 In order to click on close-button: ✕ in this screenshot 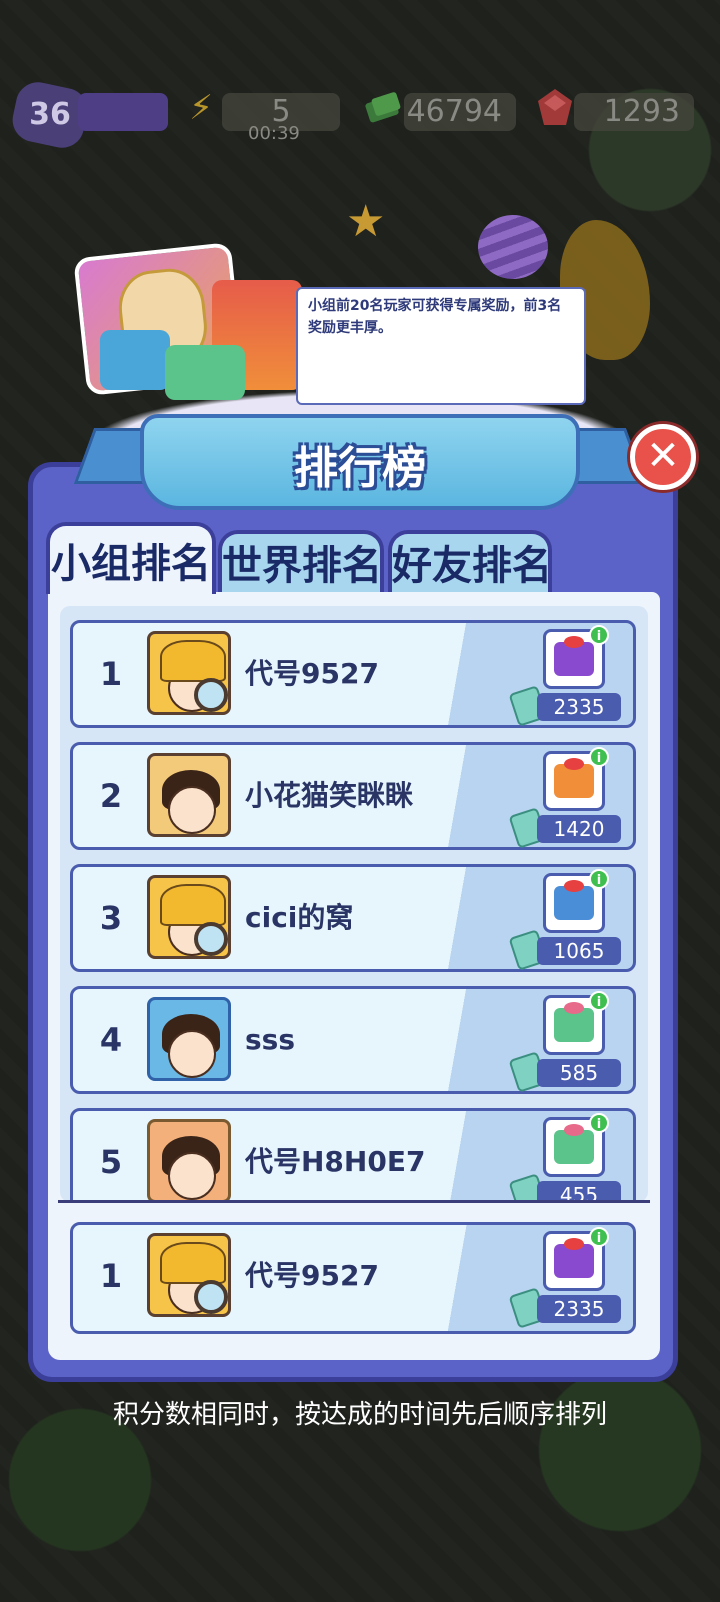, I will do `click(663, 457)`.